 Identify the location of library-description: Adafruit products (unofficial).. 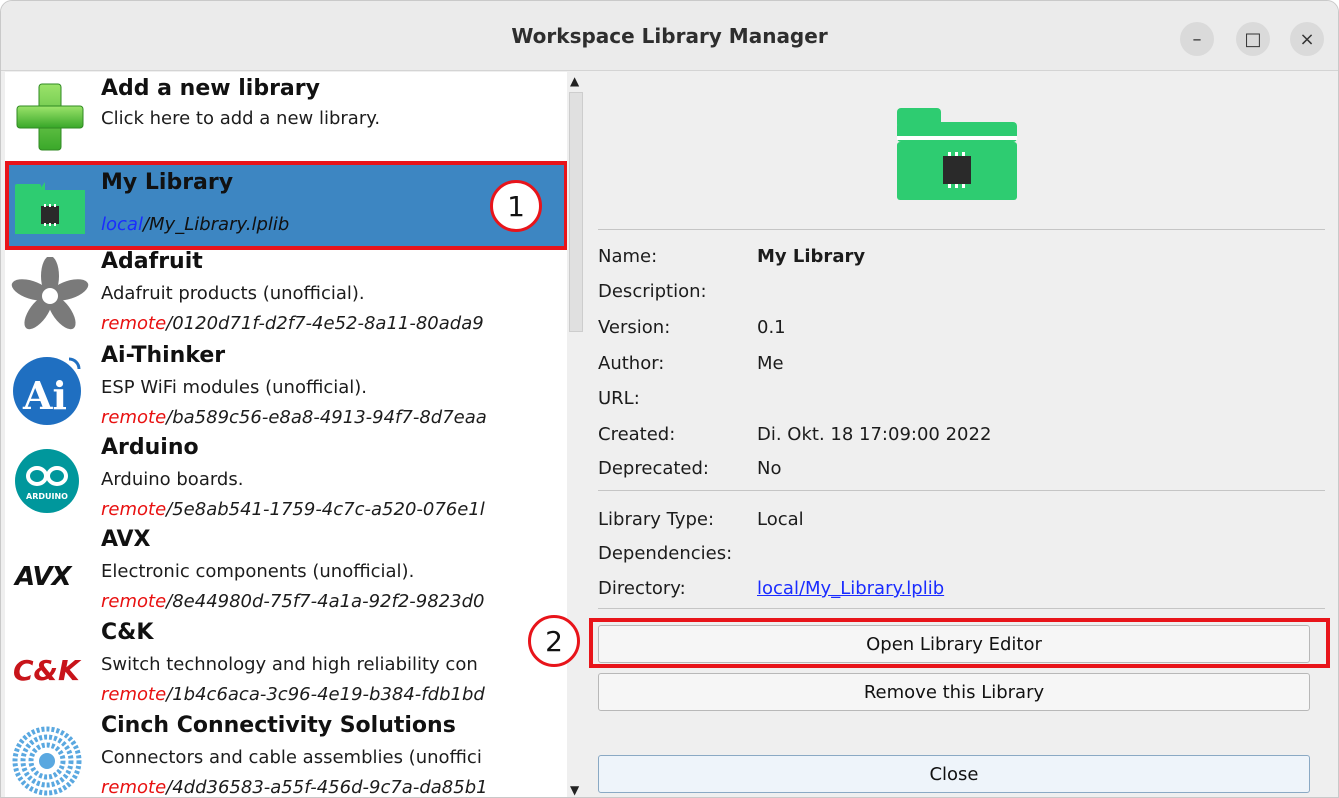
(233, 293).